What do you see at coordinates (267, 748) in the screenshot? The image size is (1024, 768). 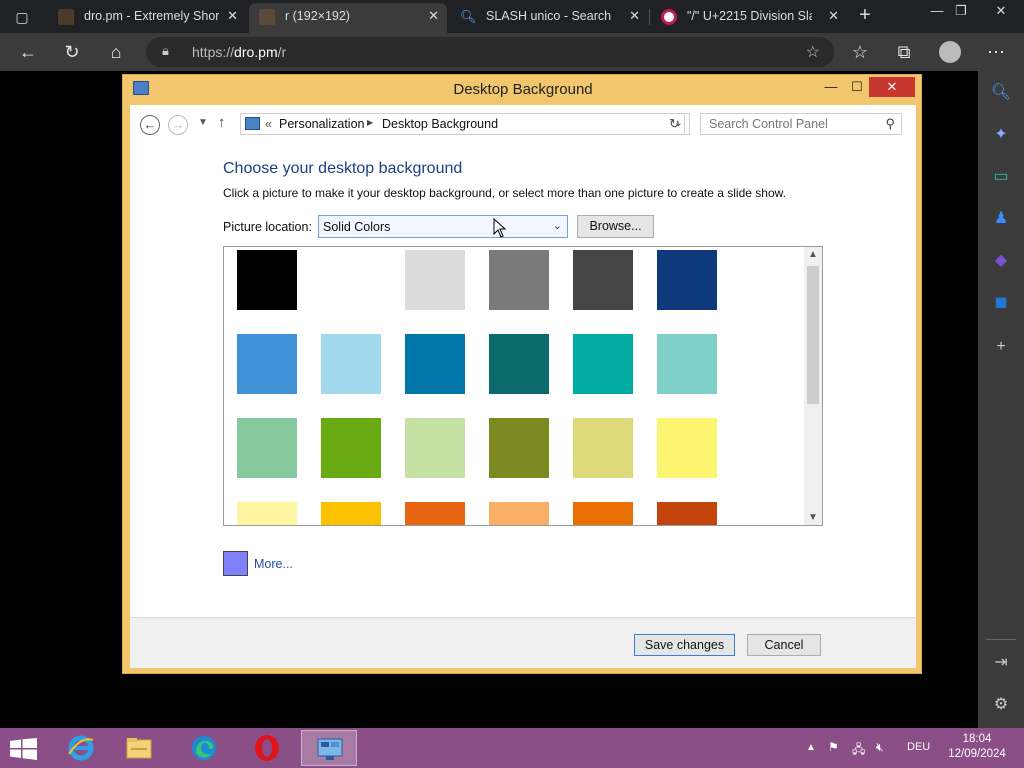 I see `opera-taskbar-button` at bounding box center [267, 748].